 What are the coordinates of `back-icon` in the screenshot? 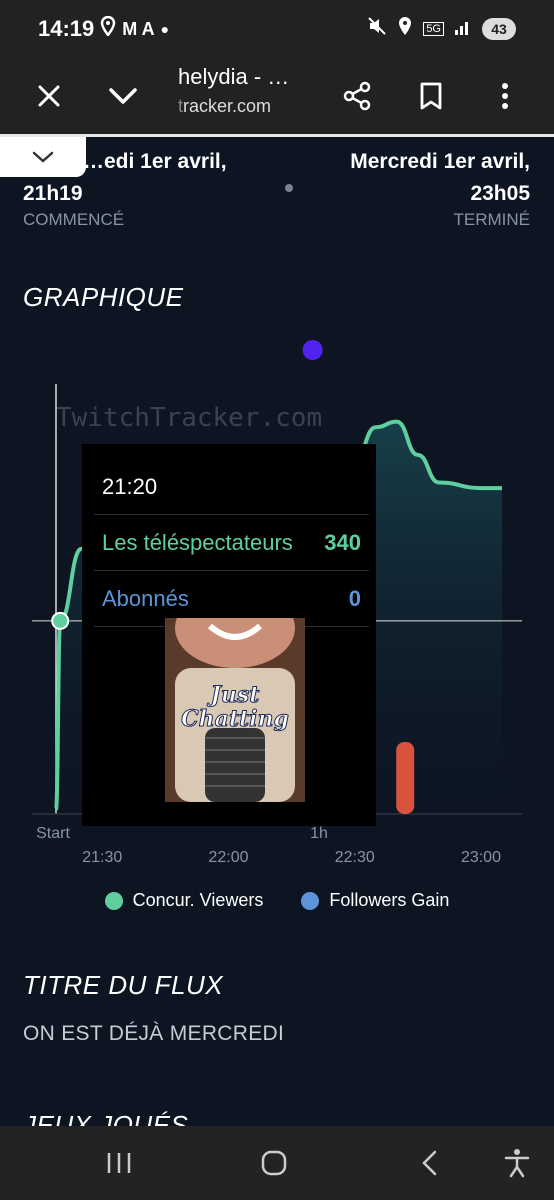 It's located at (429, 1163).